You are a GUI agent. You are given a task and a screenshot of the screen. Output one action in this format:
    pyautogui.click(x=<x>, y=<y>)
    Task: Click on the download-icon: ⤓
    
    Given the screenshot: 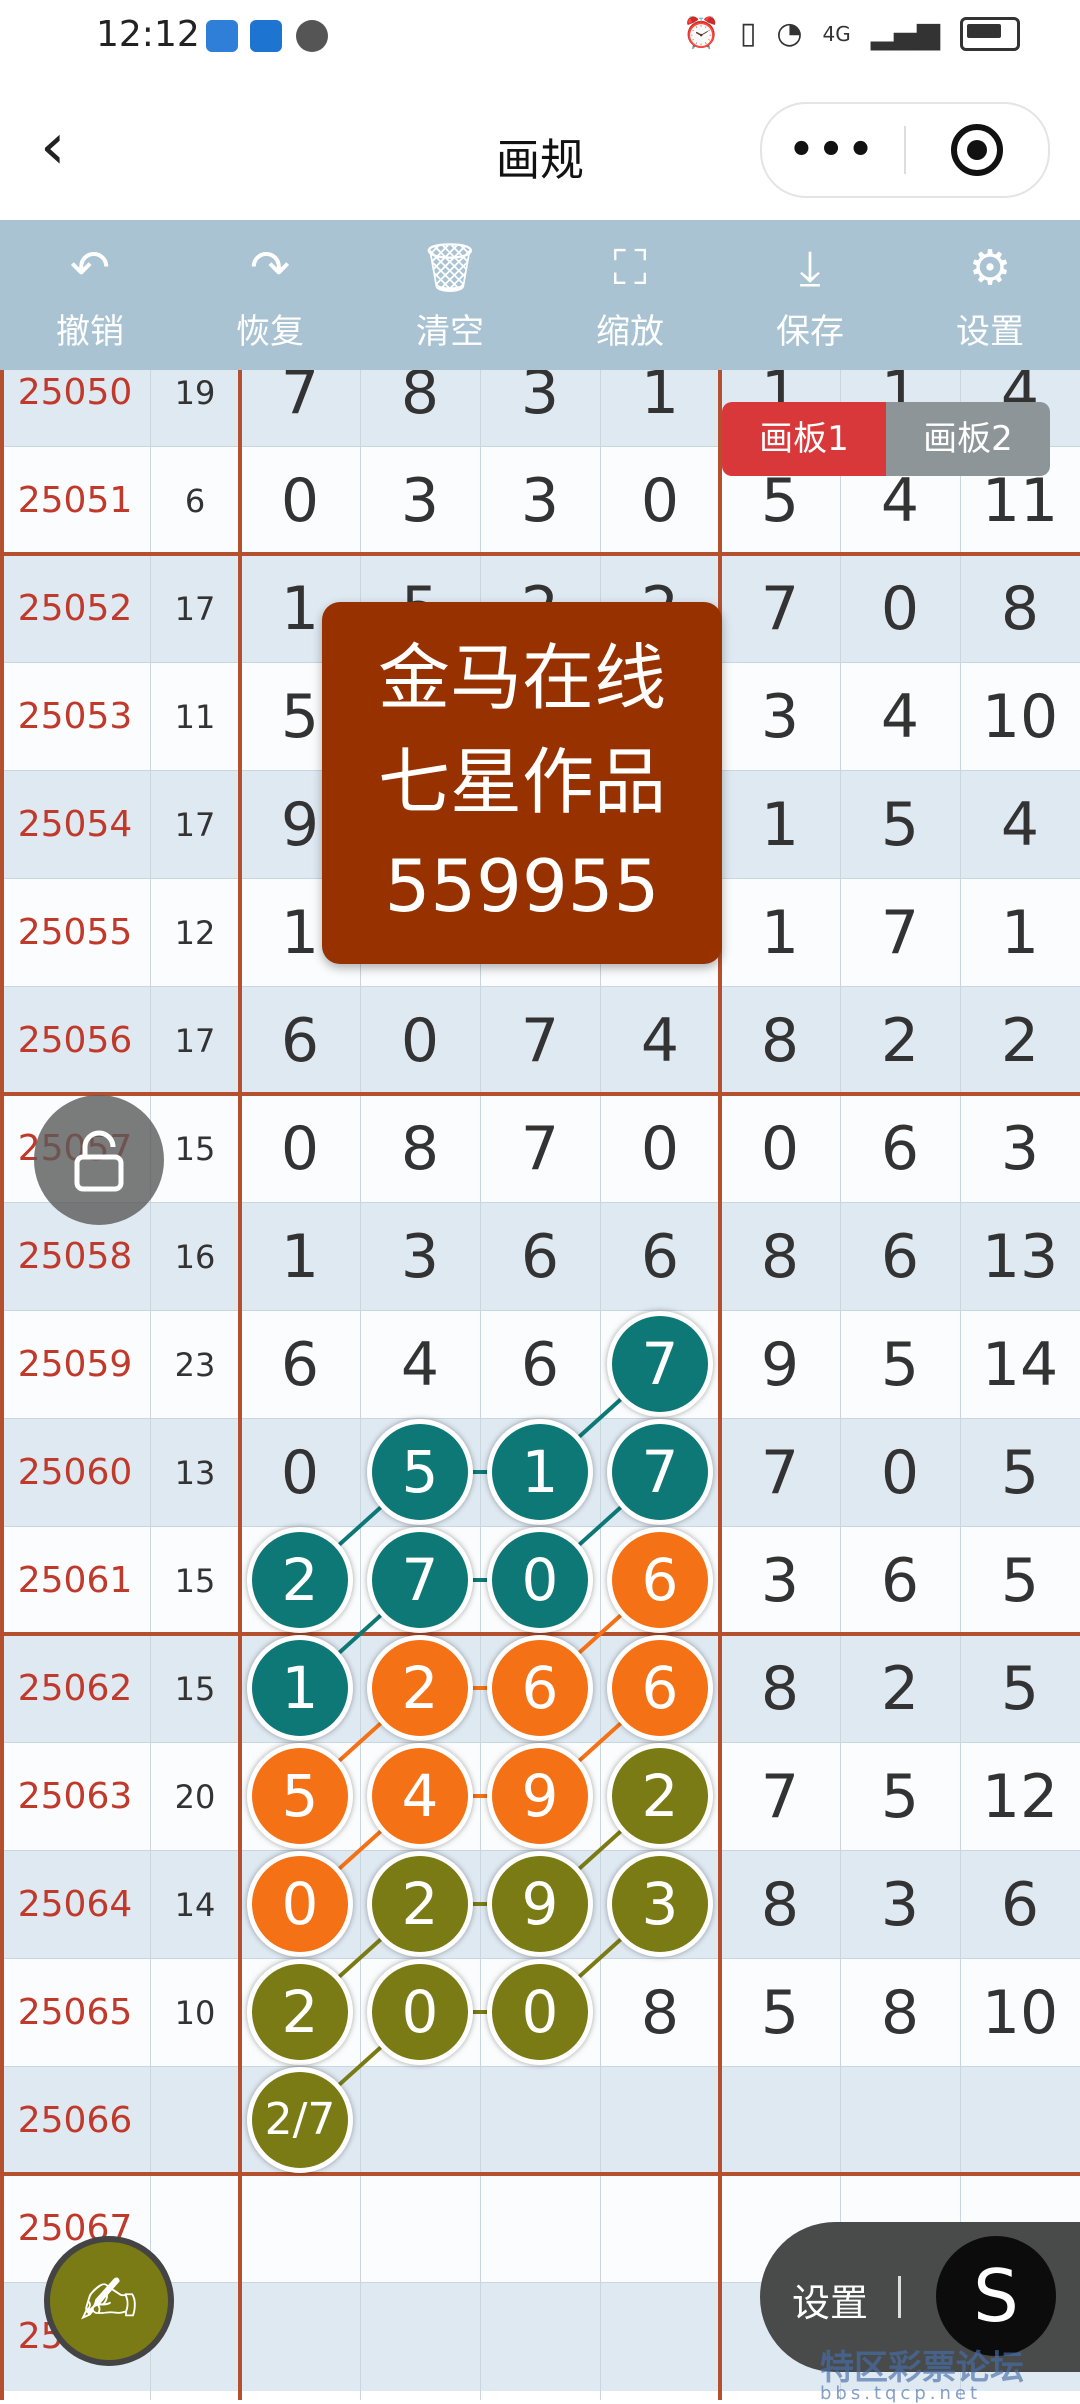 What is the action you would take?
    pyautogui.click(x=810, y=267)
    